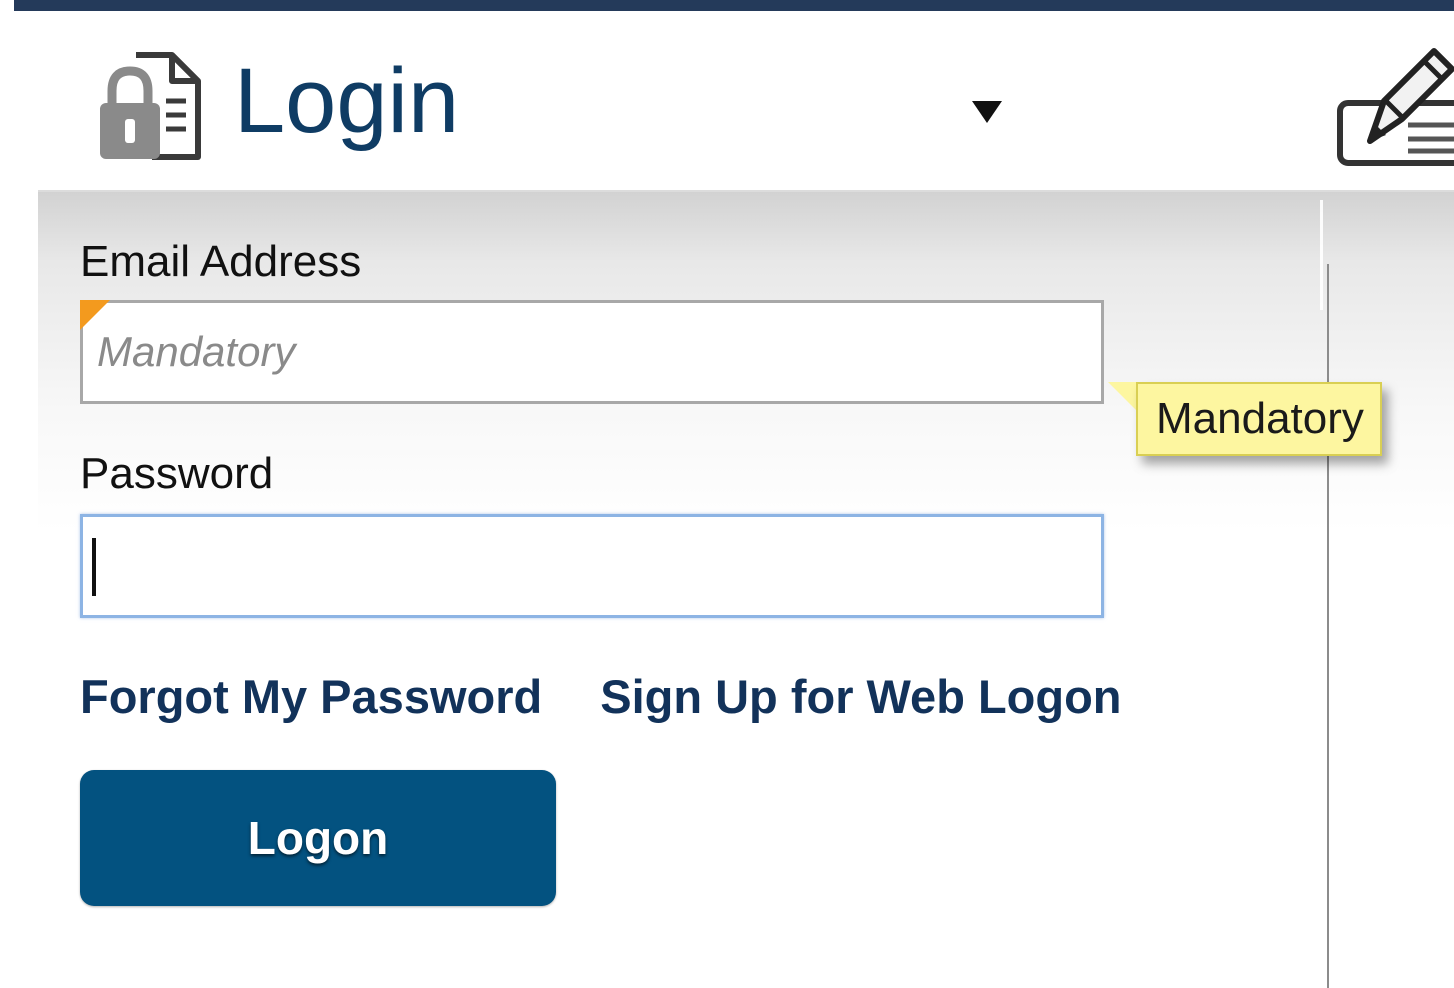 This screenshot has width=1454, height=988. Describe the element at coordinates (860, 696) in the screenshot. I see `signup-link: Sign Up for Web Logon` at that location.